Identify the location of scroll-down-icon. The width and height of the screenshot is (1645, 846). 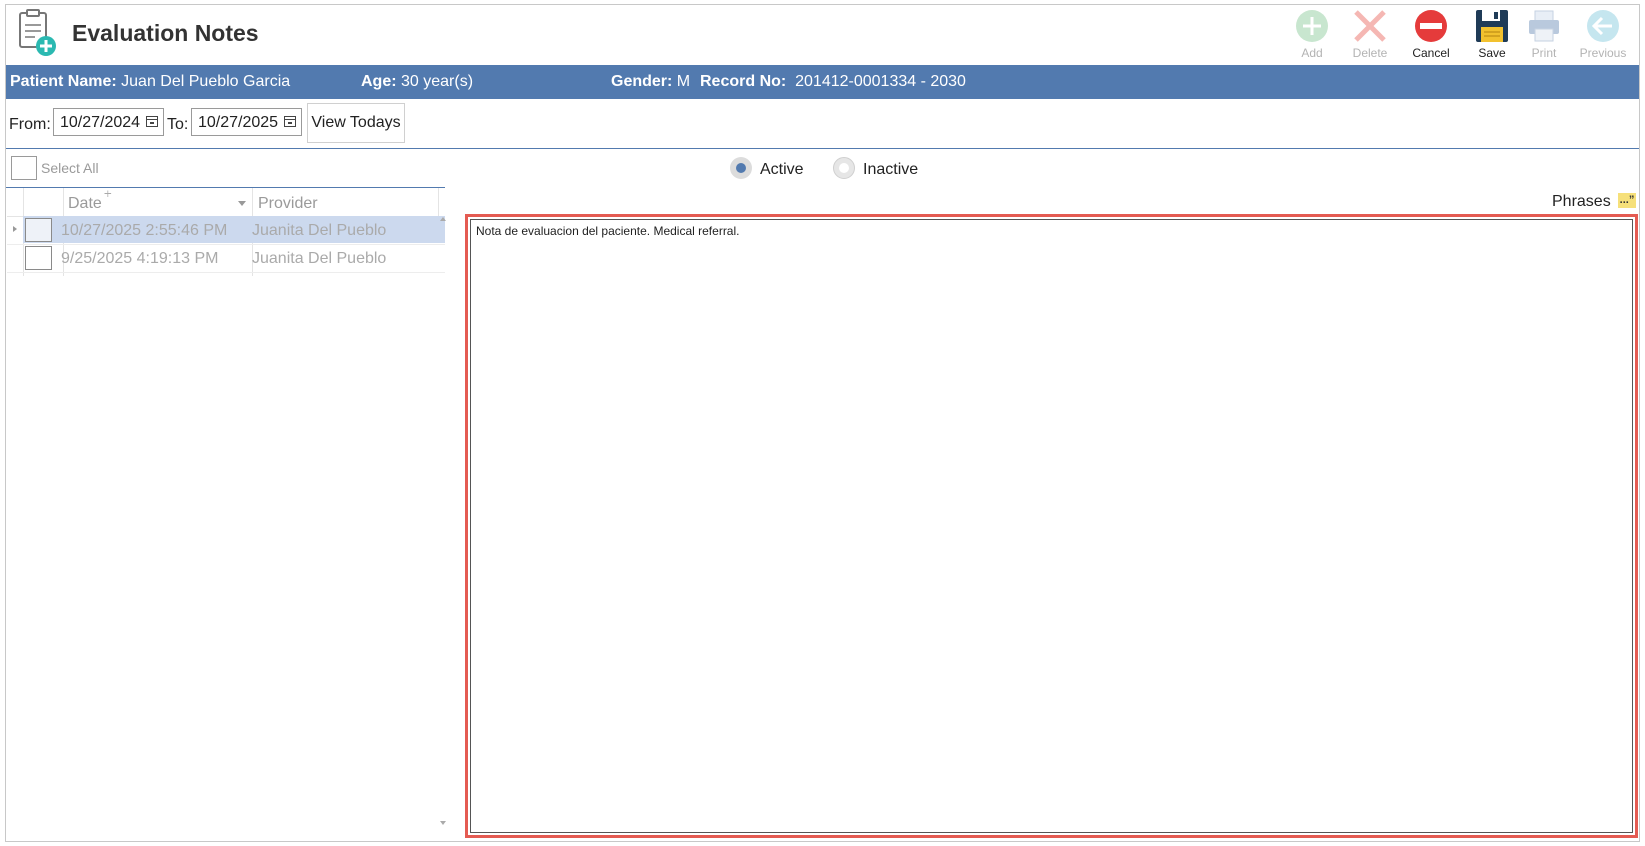
(443, 823).